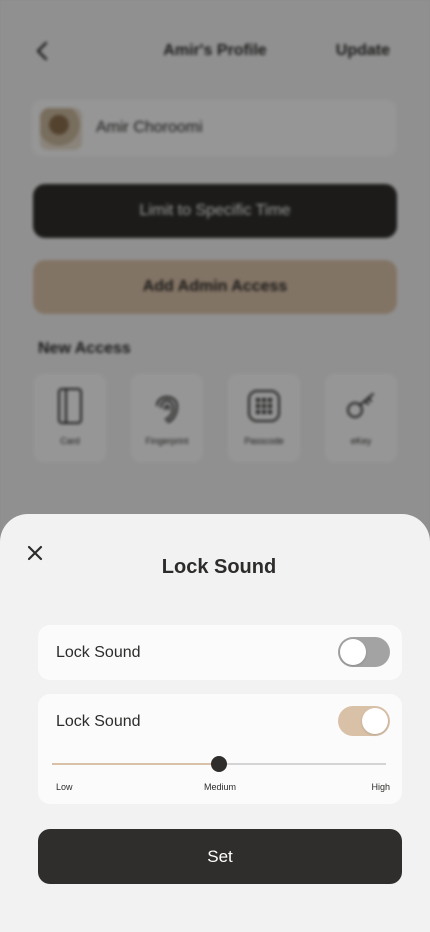 This screenshot has height=932, width=430. What do you see at coordinates (220, 856) in the screenshot?
I see `set-button: Set` at bounding box center [220, 856].